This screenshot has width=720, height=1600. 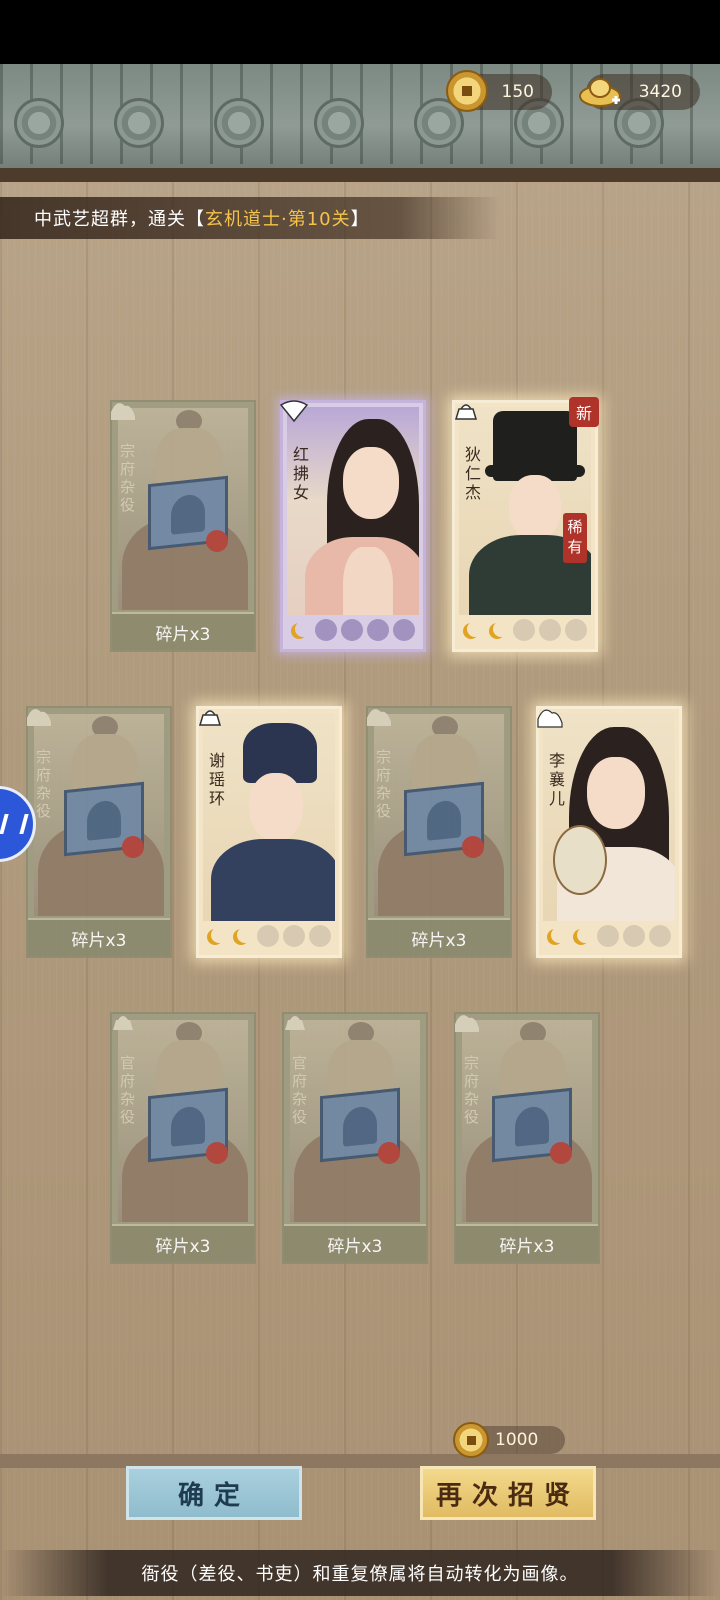 What do you see at coordinates (575, 538) in the screenshot?
I see `rarity-tag: 稀有` at bounding box center [575, 538].